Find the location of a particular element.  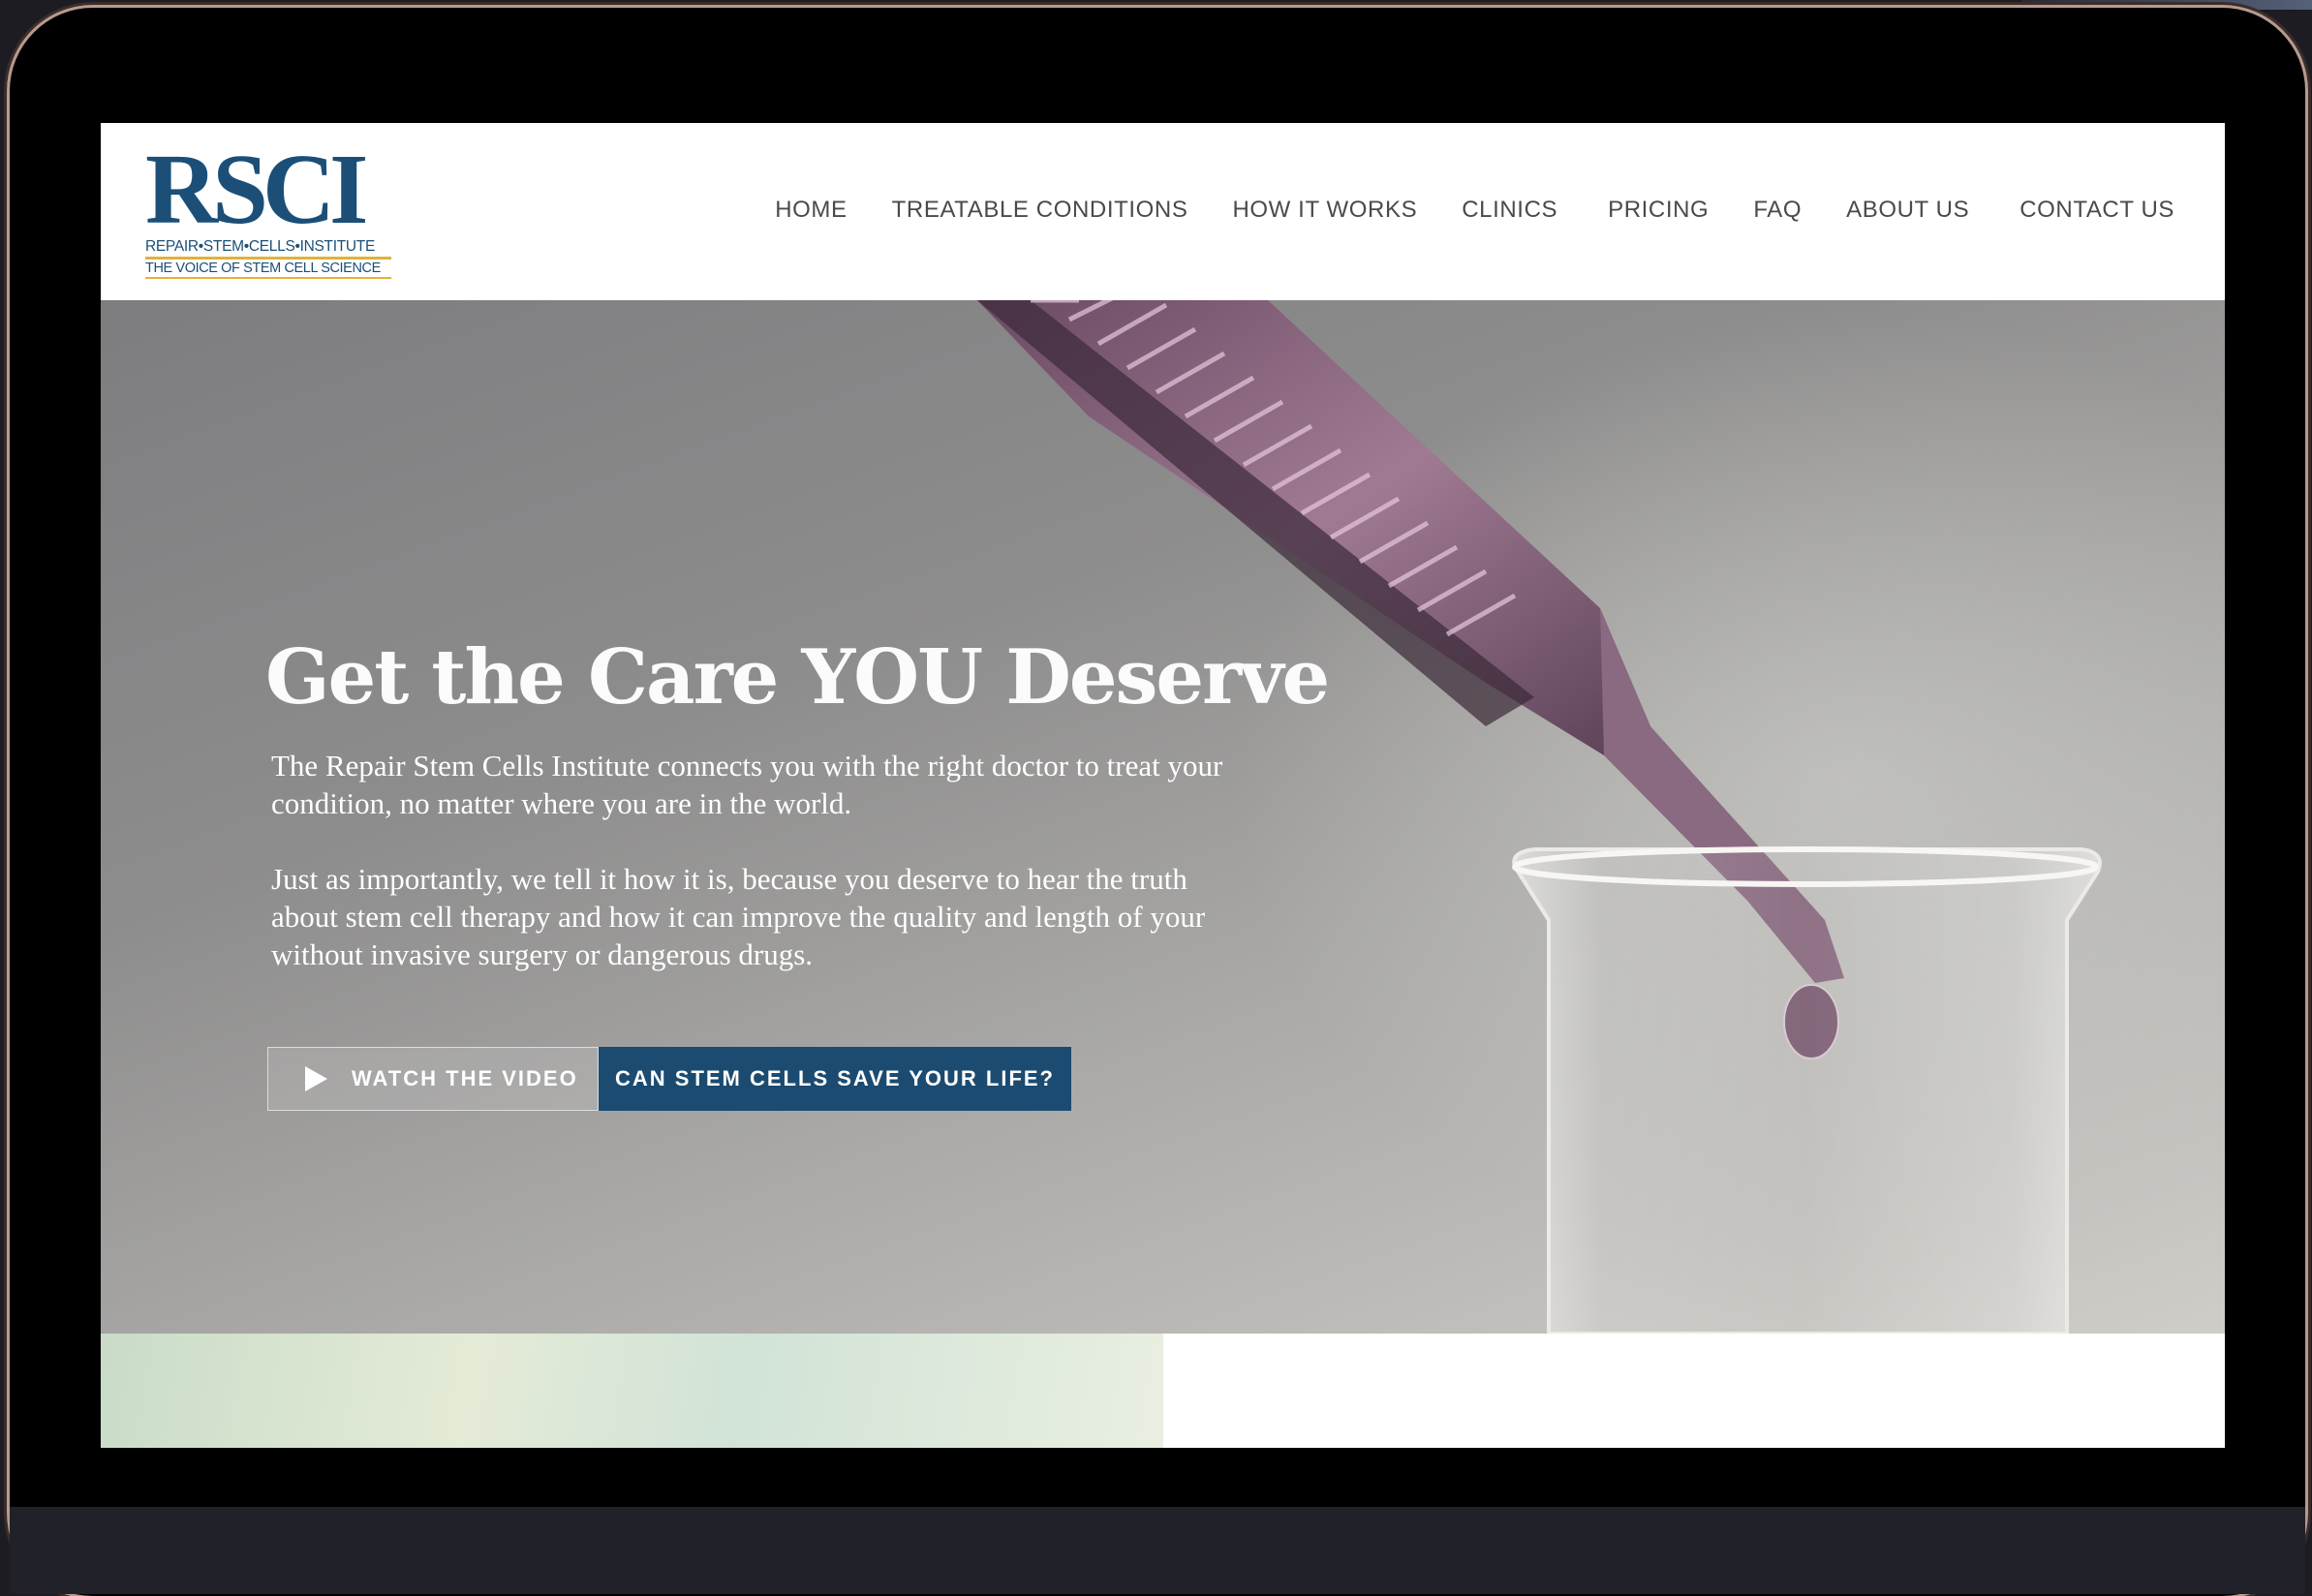

nav-item-about-us: ABOUT US is located at coordinates (1907, 210).